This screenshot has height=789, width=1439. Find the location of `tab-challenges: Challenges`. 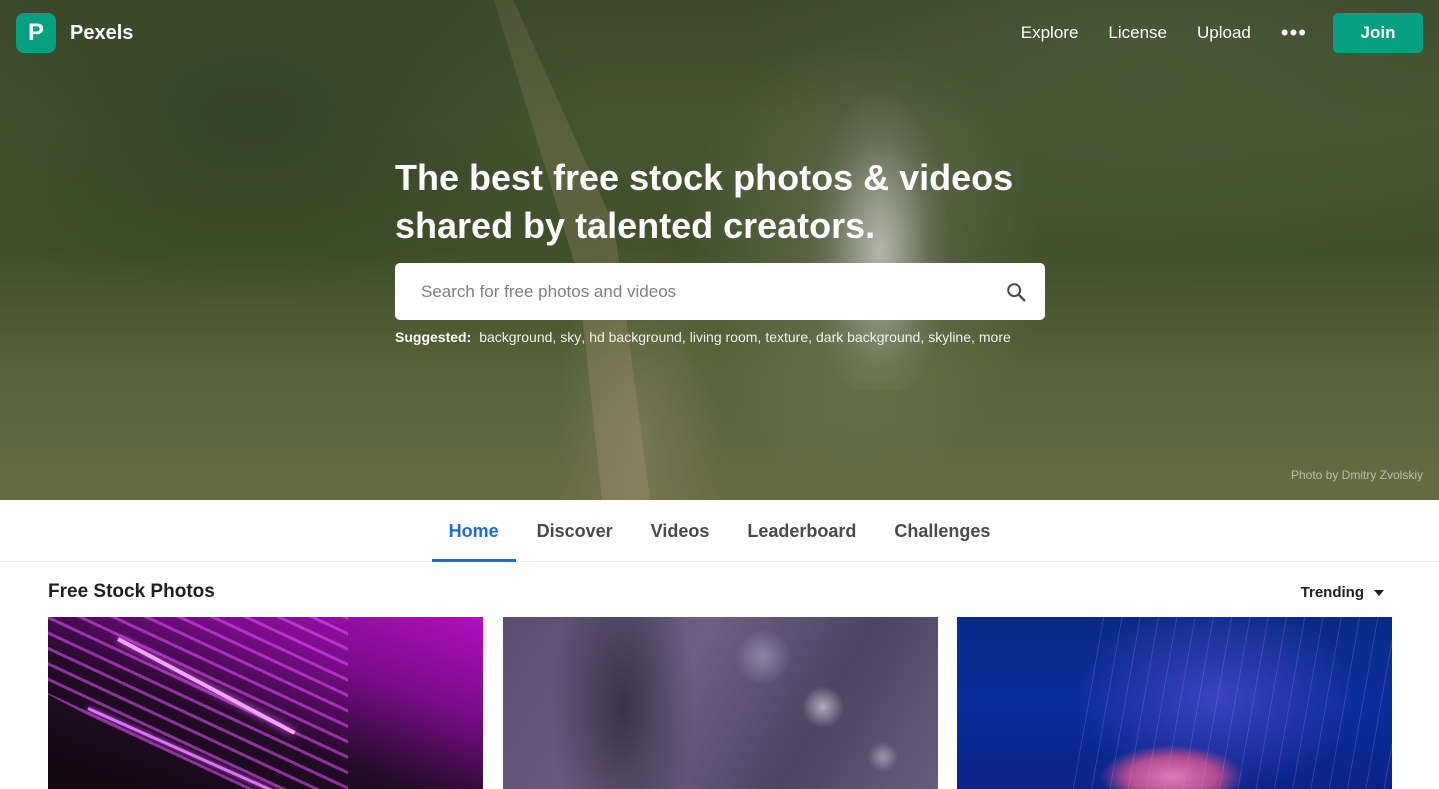

tab-challenges: Challenges is located at coordinates (942, 531).